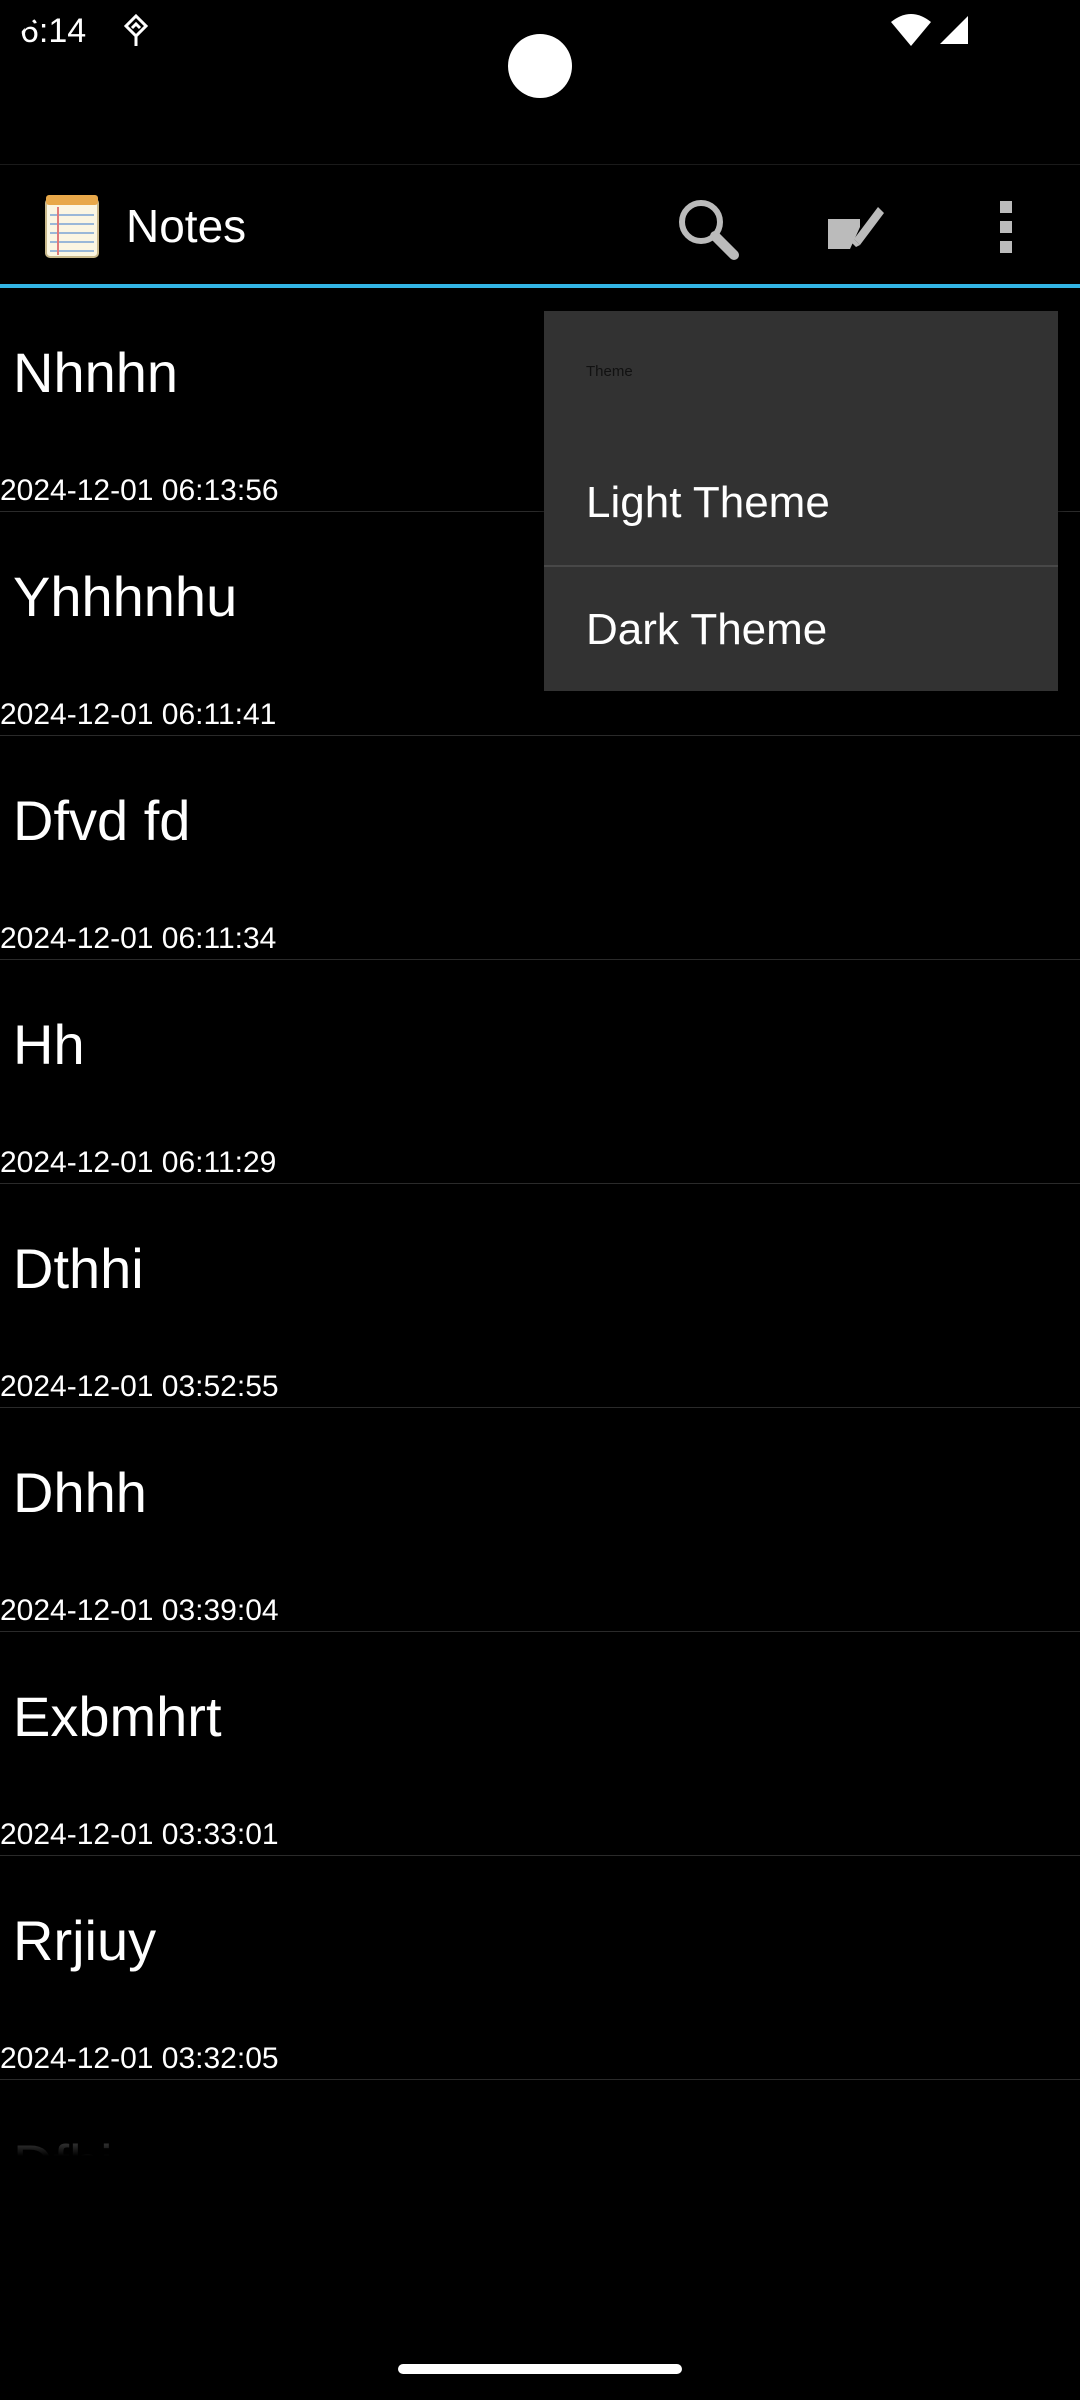  Describe the element at coordinates (136, 30) in the screenshot. I see `navigation-icon` at that location.